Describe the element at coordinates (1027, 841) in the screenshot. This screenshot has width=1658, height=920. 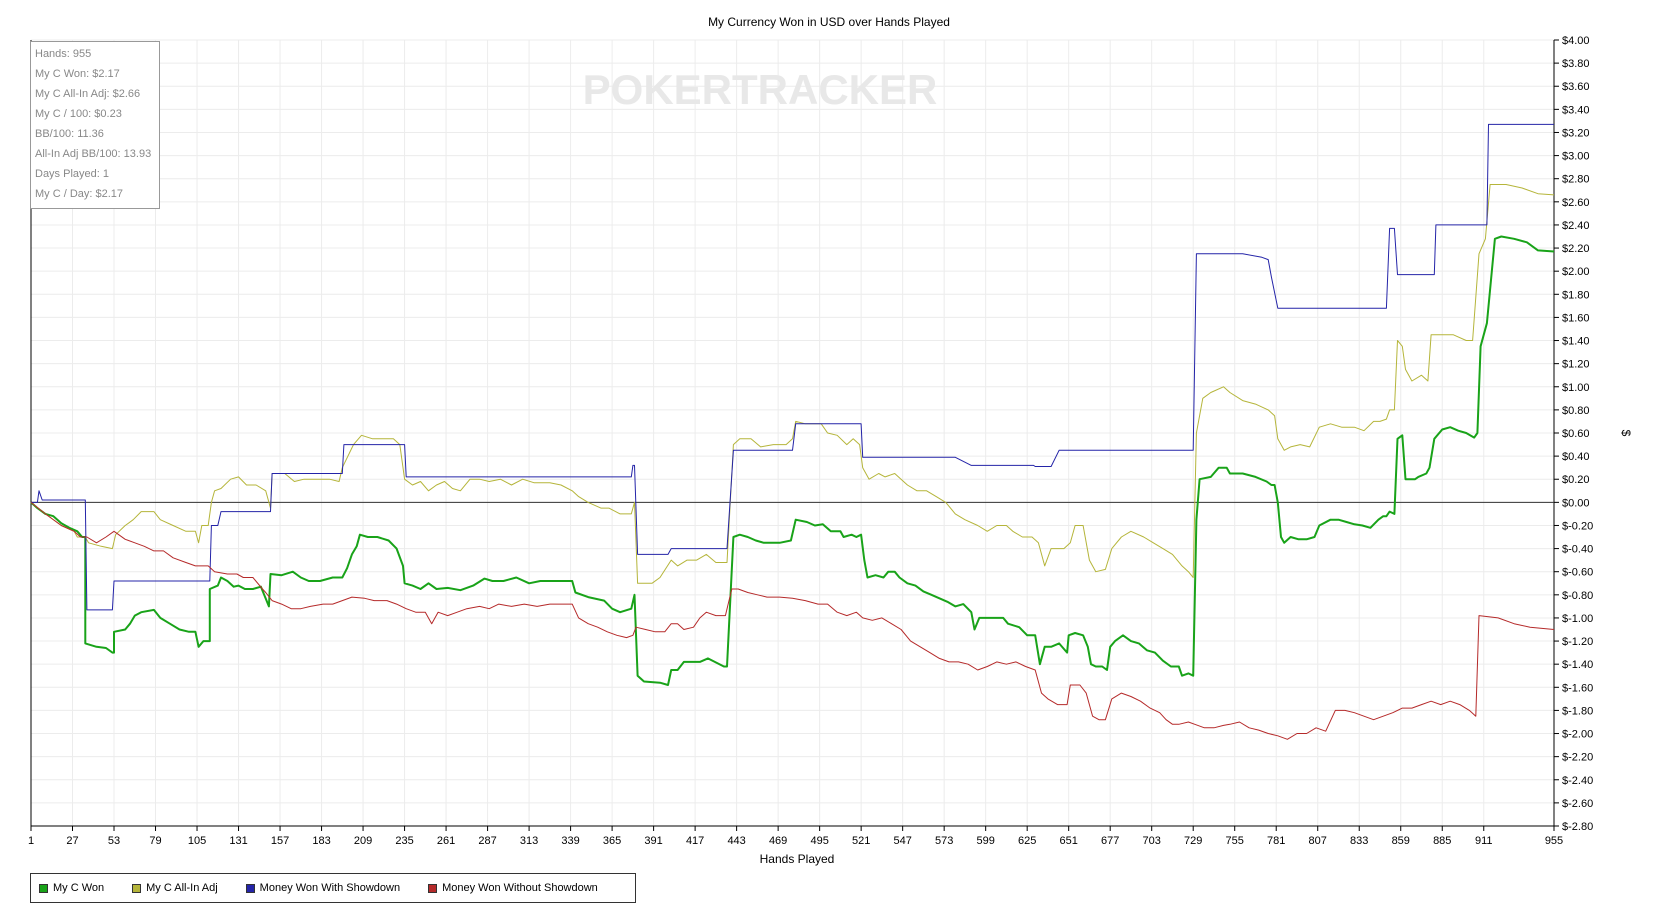
I see `x-tick-label: 625` at that location.